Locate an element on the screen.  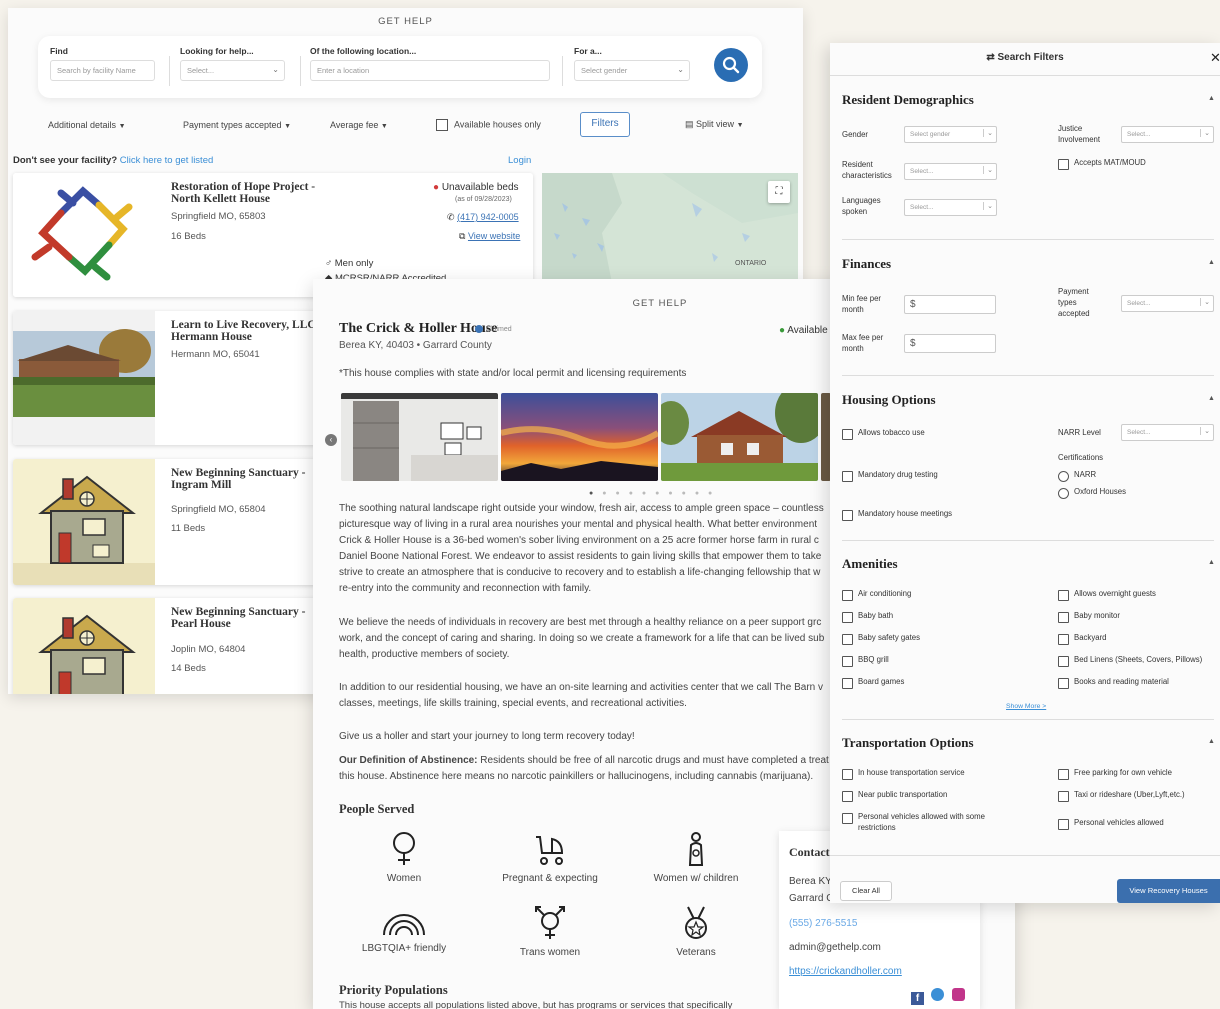
checkbox is located at coordinates (442, 125).